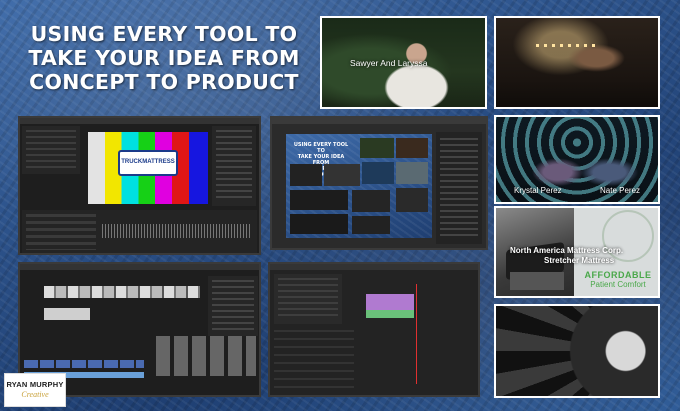 The width and height of the screenshot is (680, 411). I want to click on headline-line-2: TAKE YOUR IDEA FROM, so click(164, 58).